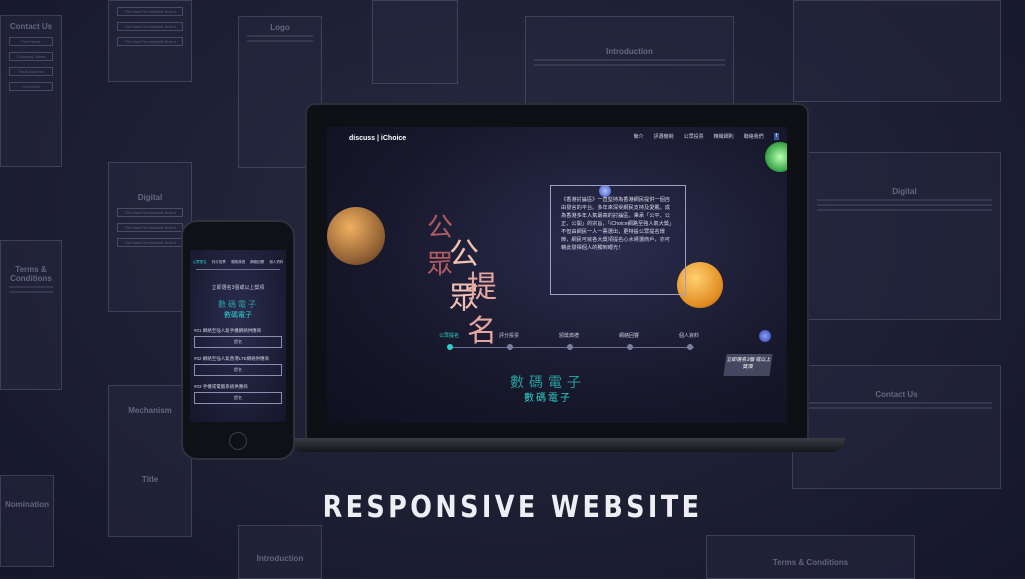 Image resolution: width=1025 pixels, height=579 pixels. What do you see at coordinates (512, 507) in the screenshot?
I see `headline: RESPONSIVE WEBSITE` at bounding box center [512, 507].